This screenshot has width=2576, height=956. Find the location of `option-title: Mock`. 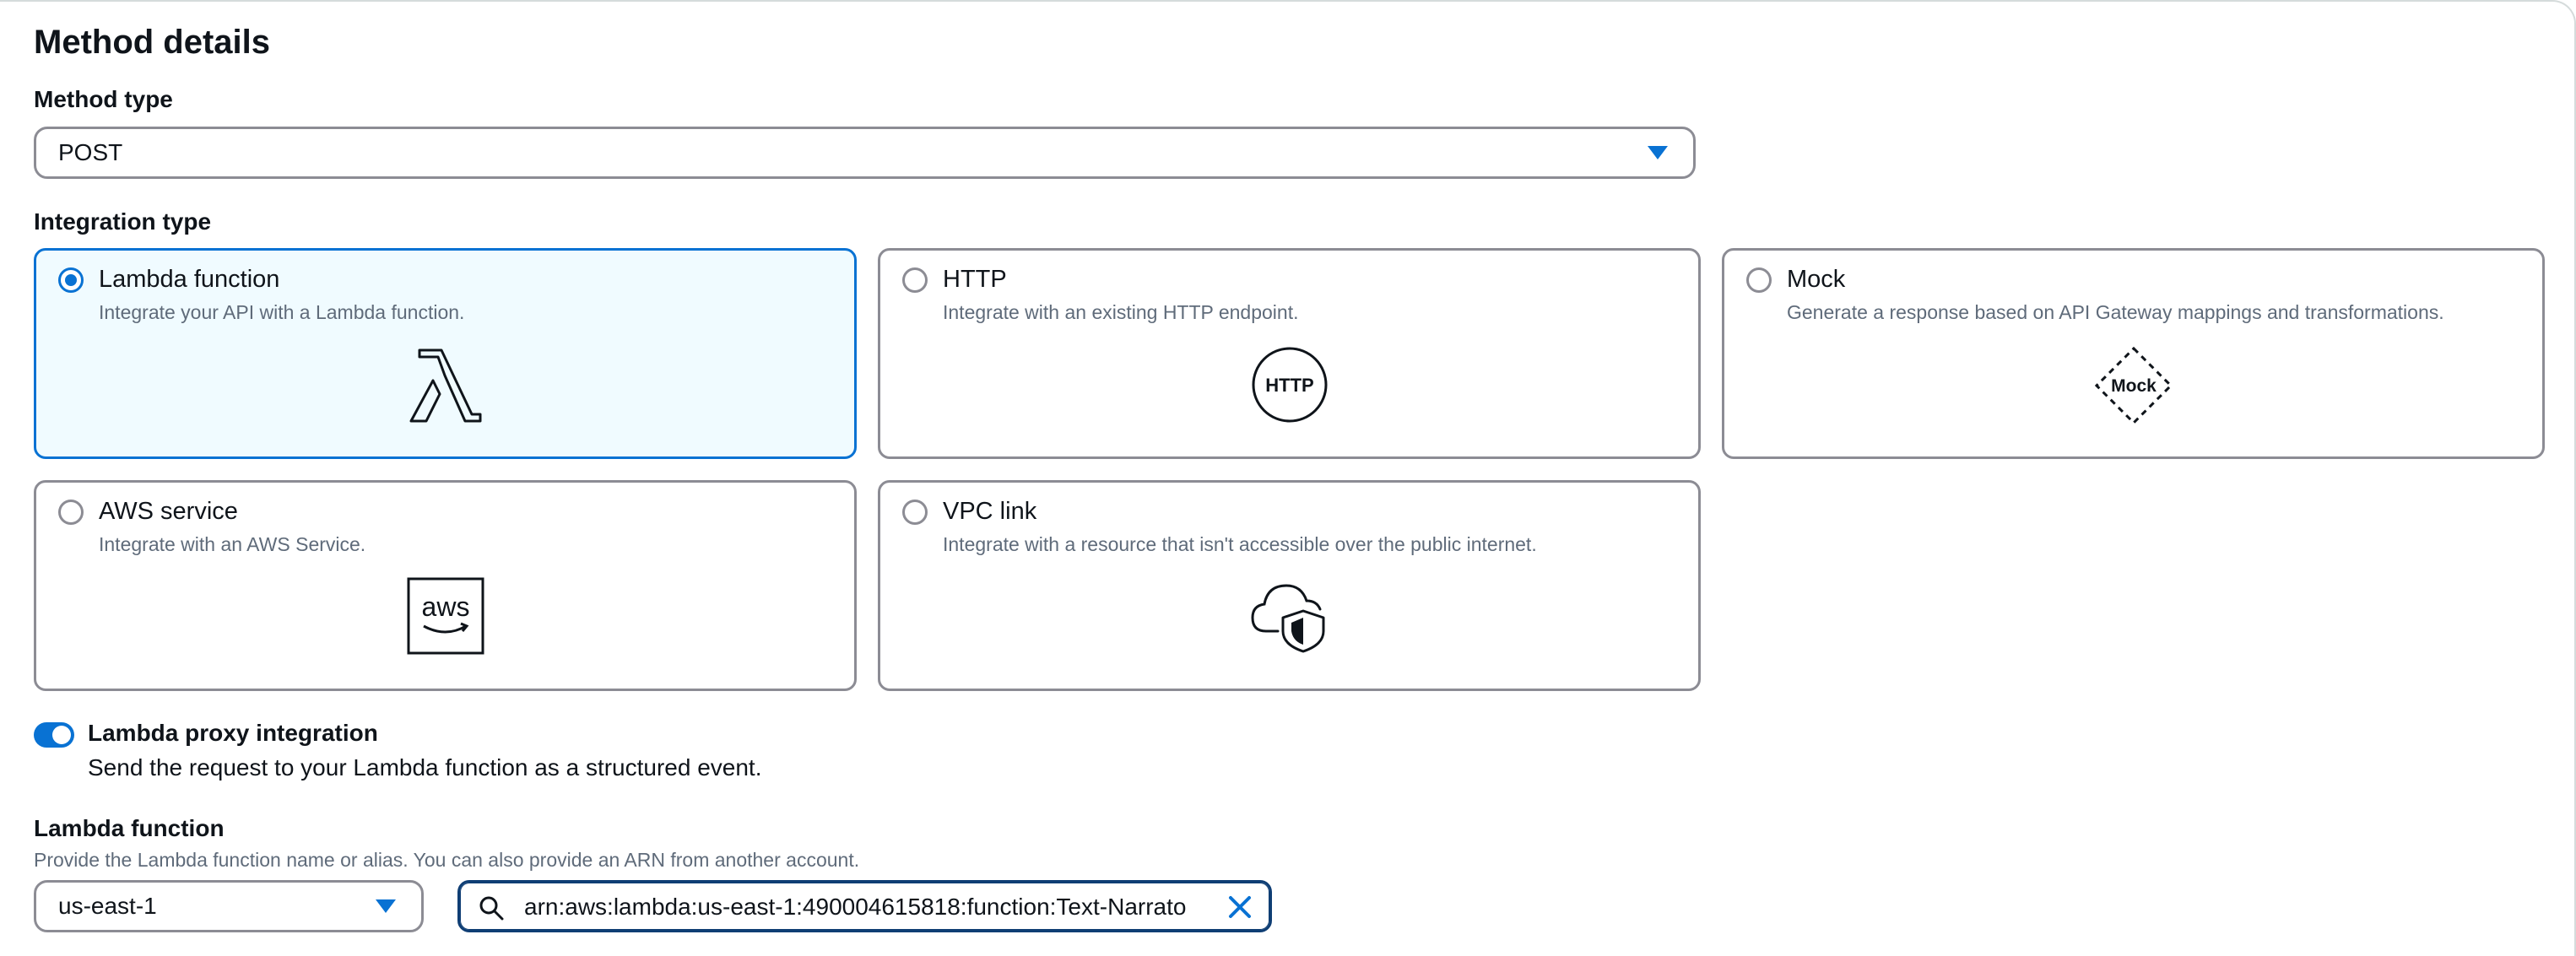

option-title: Mock is located at coordinates (1816, 279).